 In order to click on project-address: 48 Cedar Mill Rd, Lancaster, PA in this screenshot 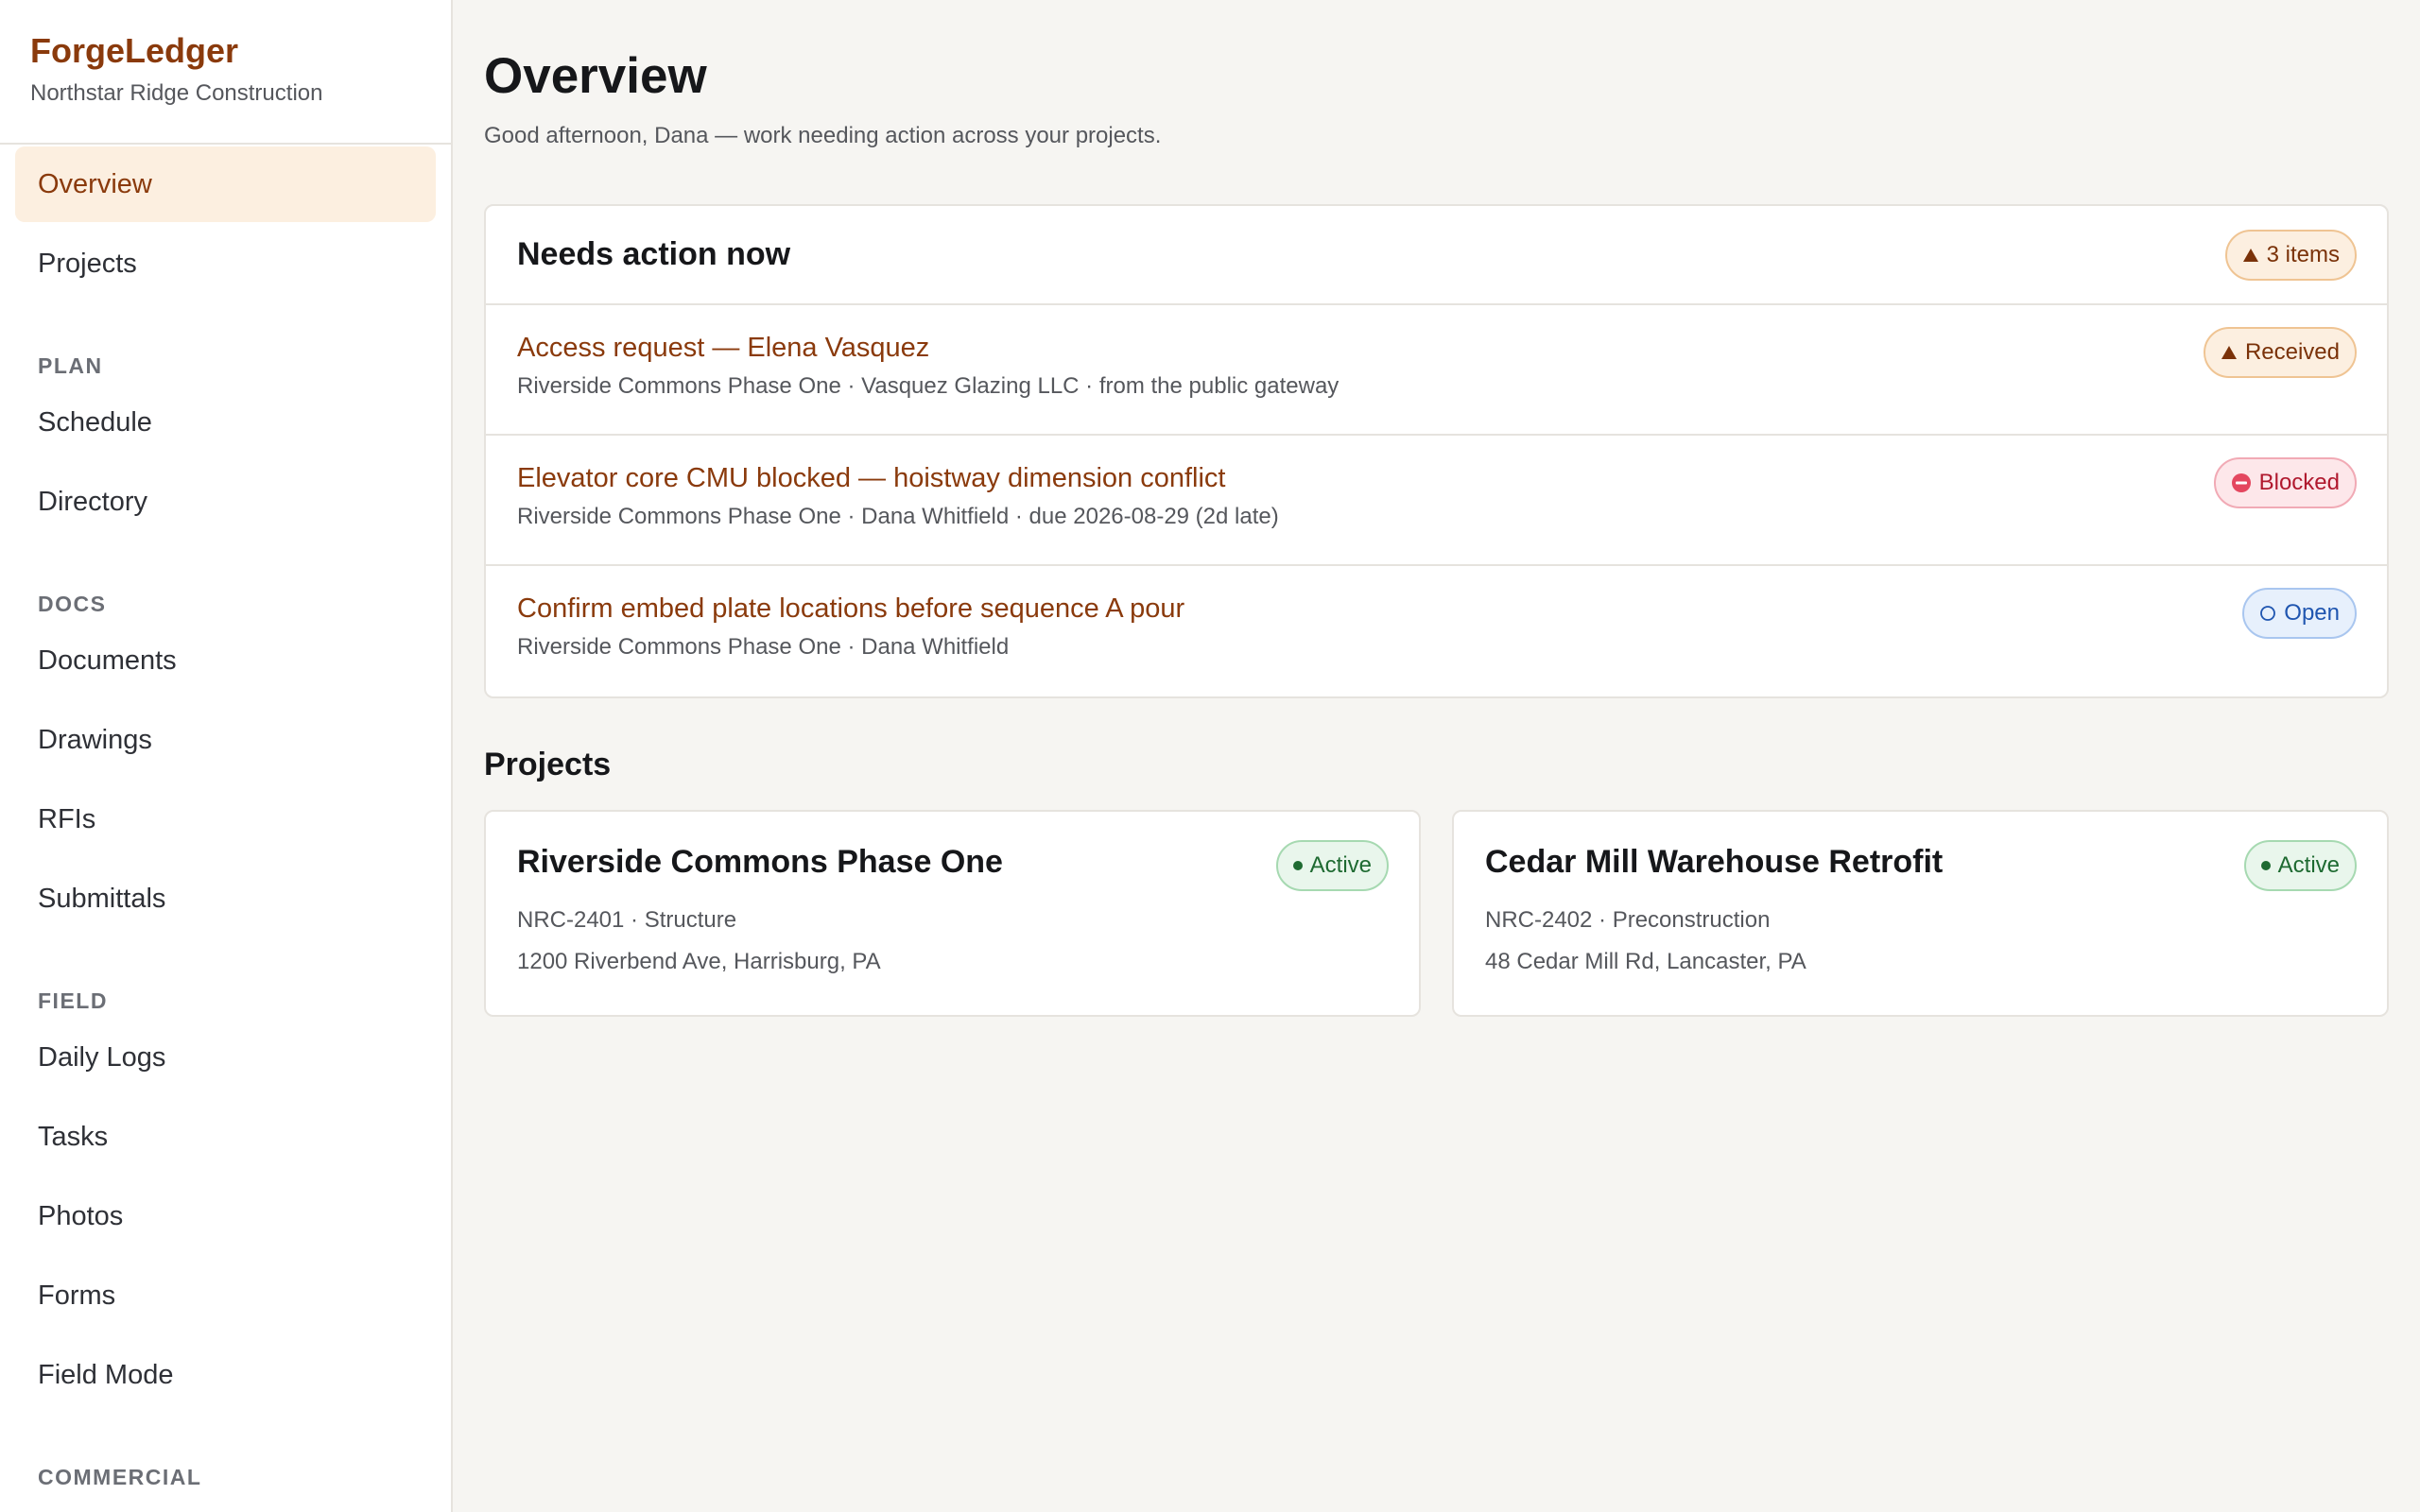, I will do `click(1645, 961)`.